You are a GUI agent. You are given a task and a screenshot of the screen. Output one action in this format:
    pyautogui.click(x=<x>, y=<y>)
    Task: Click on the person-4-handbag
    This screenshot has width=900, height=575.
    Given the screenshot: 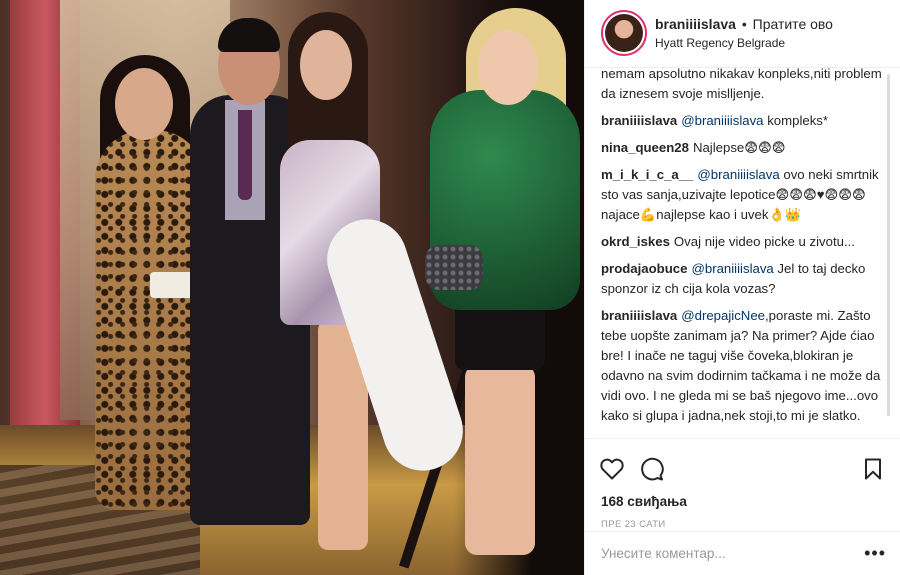 What is the action you would take?
    pyautogui.click(x=454, y=267)
    